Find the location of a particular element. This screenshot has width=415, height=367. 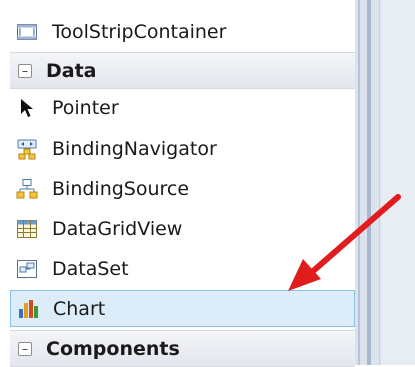

toolbox-item-chart: Chart is located at coordinates (182, 308).